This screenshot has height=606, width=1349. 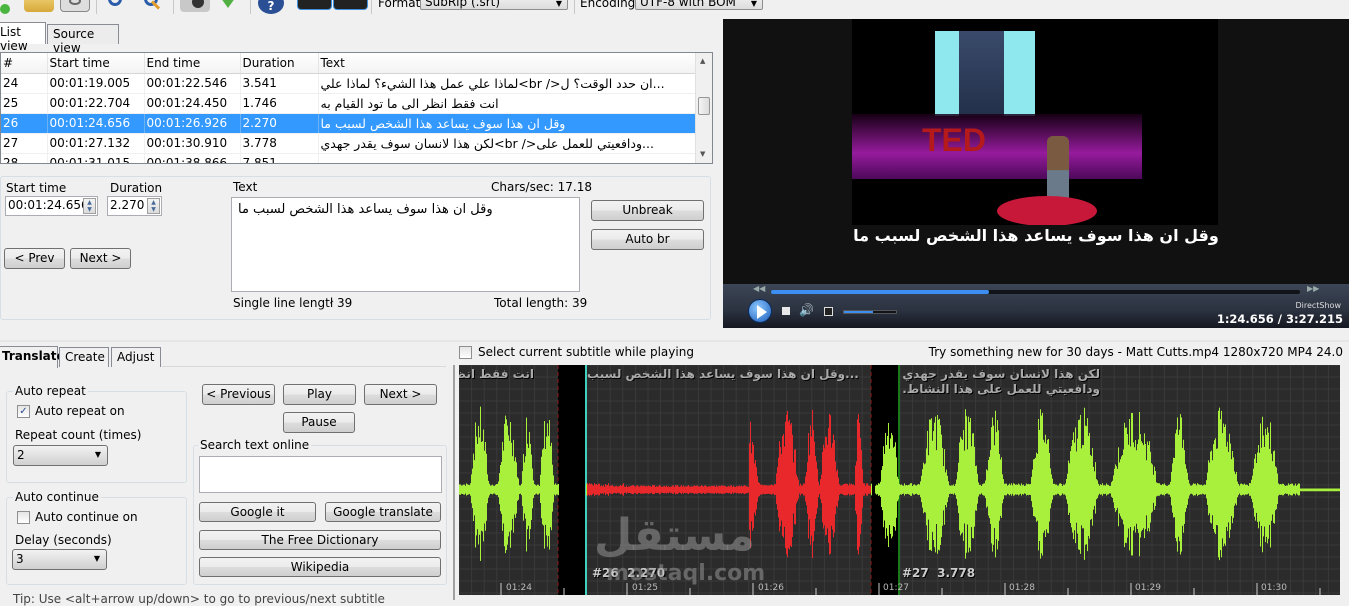 I want to click on tab-label: Source view, so click(x=74, y=41).